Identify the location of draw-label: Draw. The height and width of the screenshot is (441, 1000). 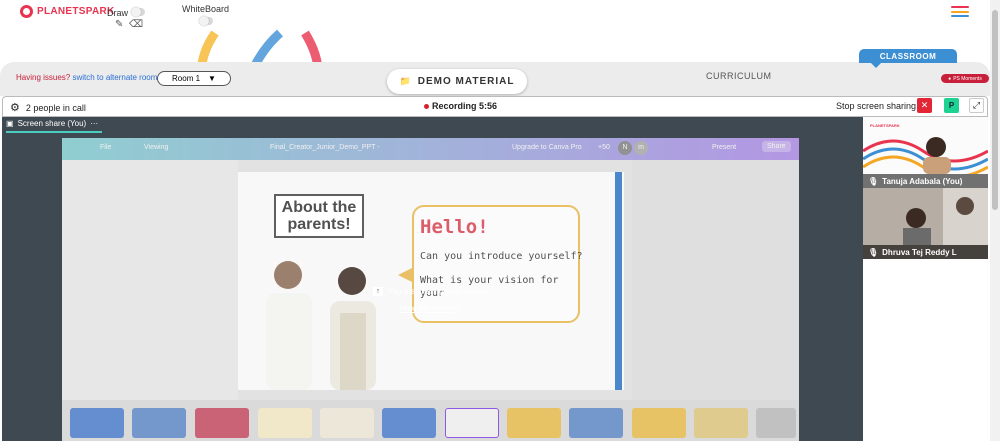
(118, 13).